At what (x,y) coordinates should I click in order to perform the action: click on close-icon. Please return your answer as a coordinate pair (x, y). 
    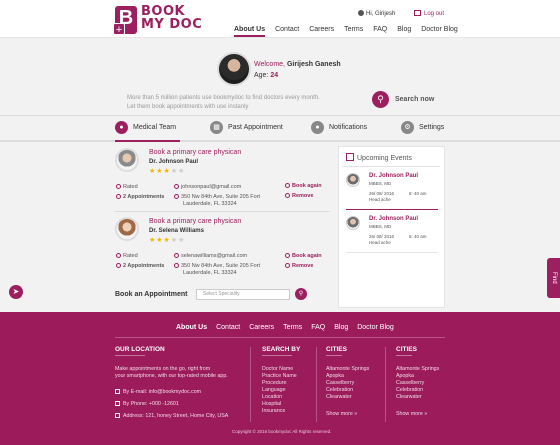
    Looking at the image, I should click on (287, 195).